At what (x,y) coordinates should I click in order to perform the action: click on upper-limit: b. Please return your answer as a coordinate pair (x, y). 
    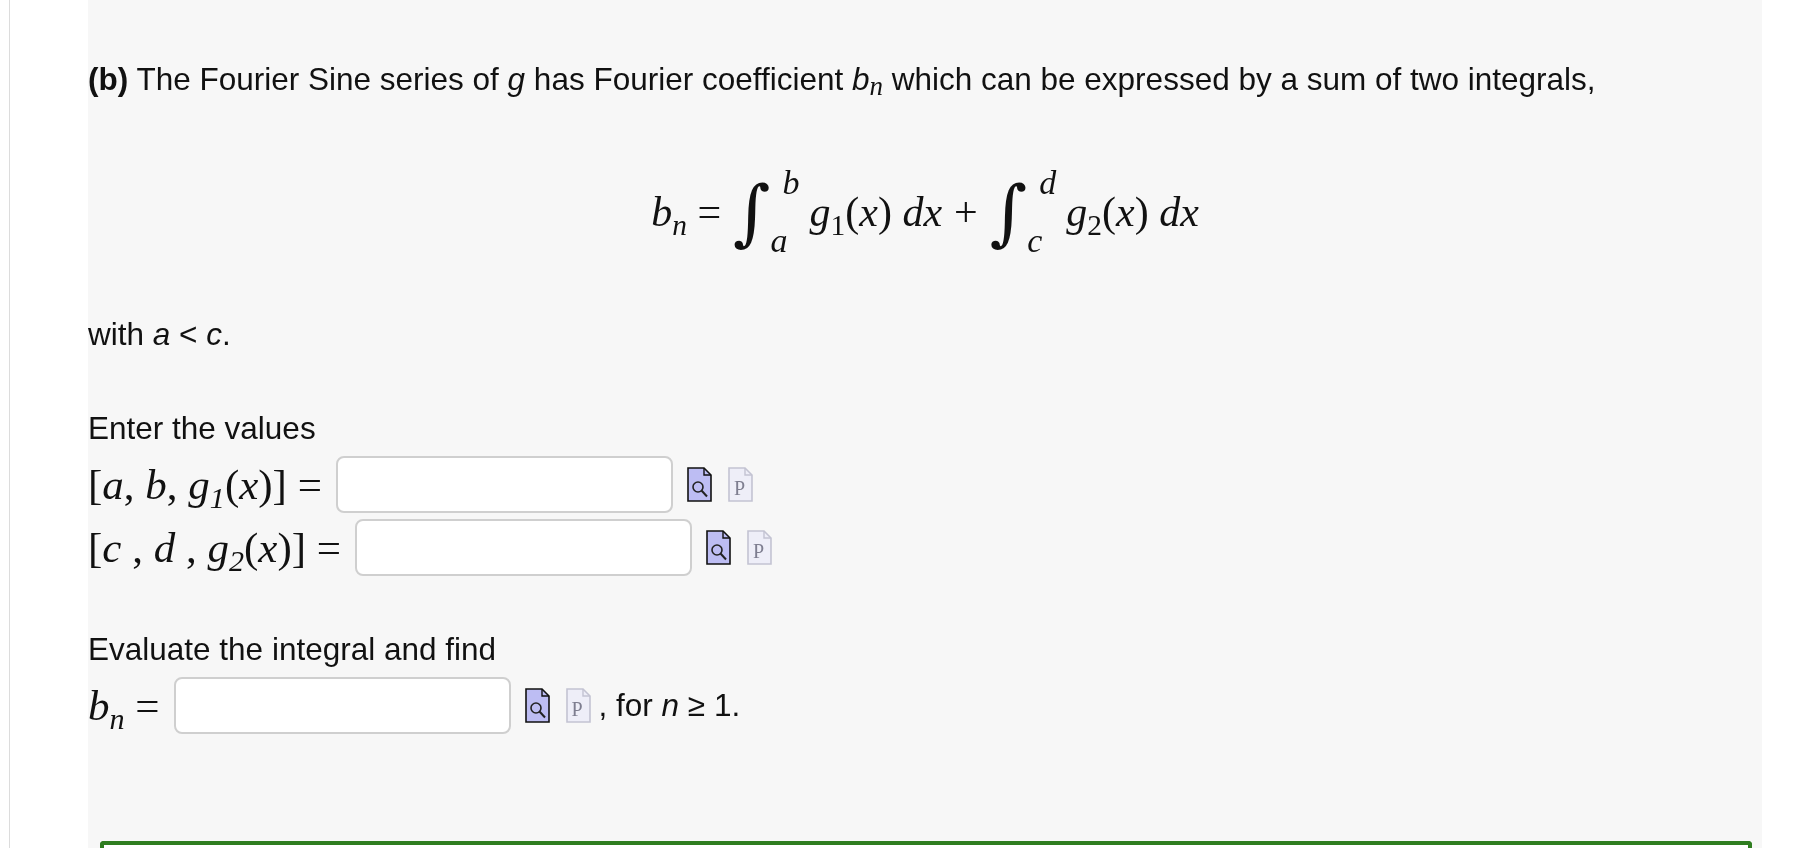
    Looking at the image, I should click on (791, 183).